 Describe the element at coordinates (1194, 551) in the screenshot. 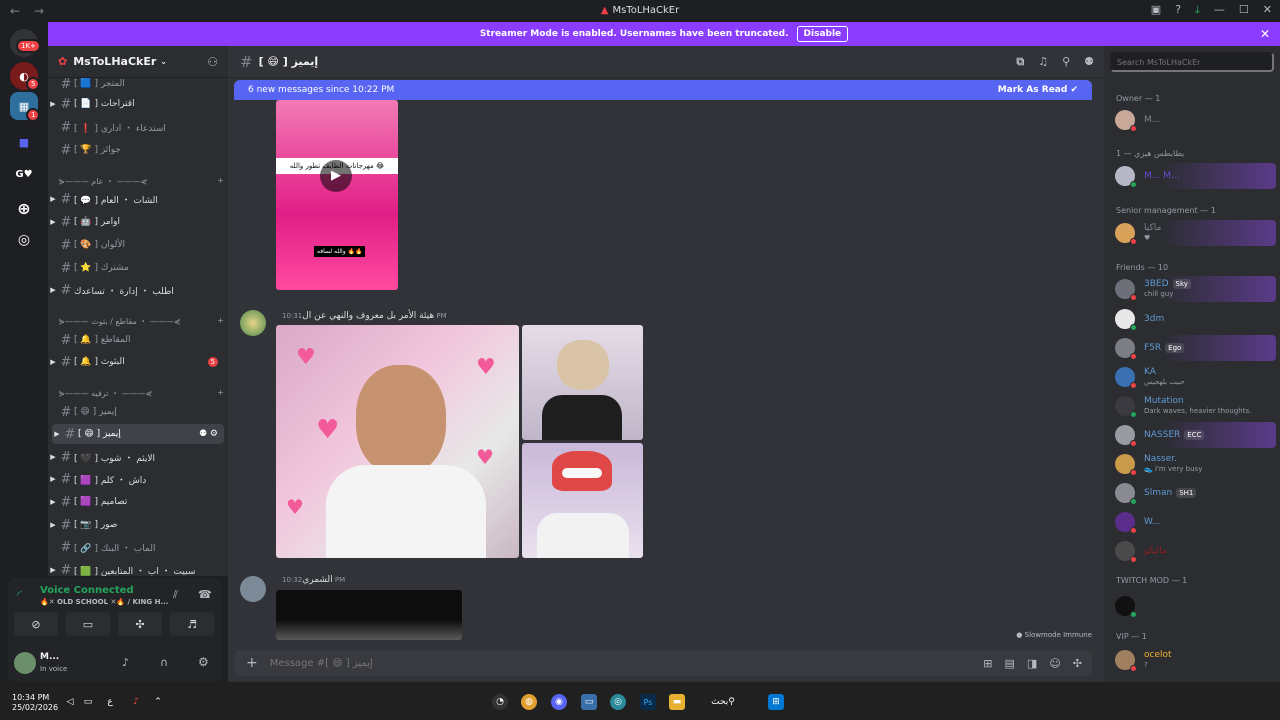

I see `member-item: ماليكو` at that location.